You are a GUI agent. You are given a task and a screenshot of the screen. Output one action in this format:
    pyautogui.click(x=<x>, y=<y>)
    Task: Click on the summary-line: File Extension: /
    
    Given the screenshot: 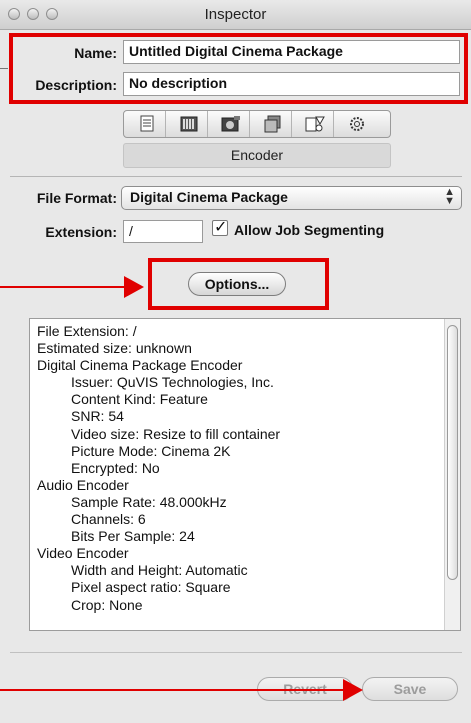 What is the action you would take?
    pyautogui.click(x=87, y=331)
    